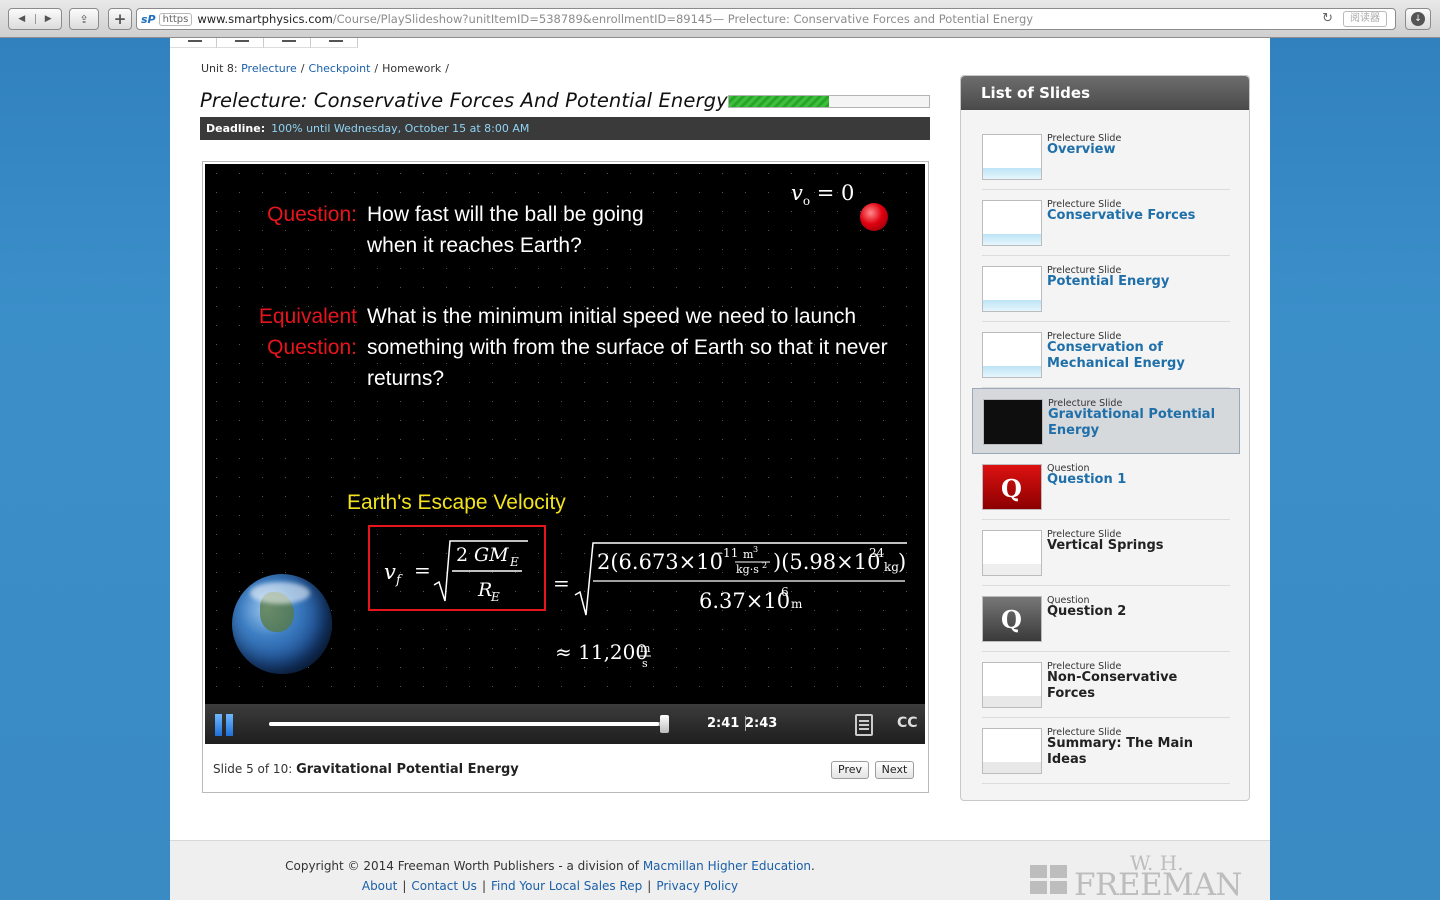  I want to click on slide-title: Potential Energy, so click(1108, 281).